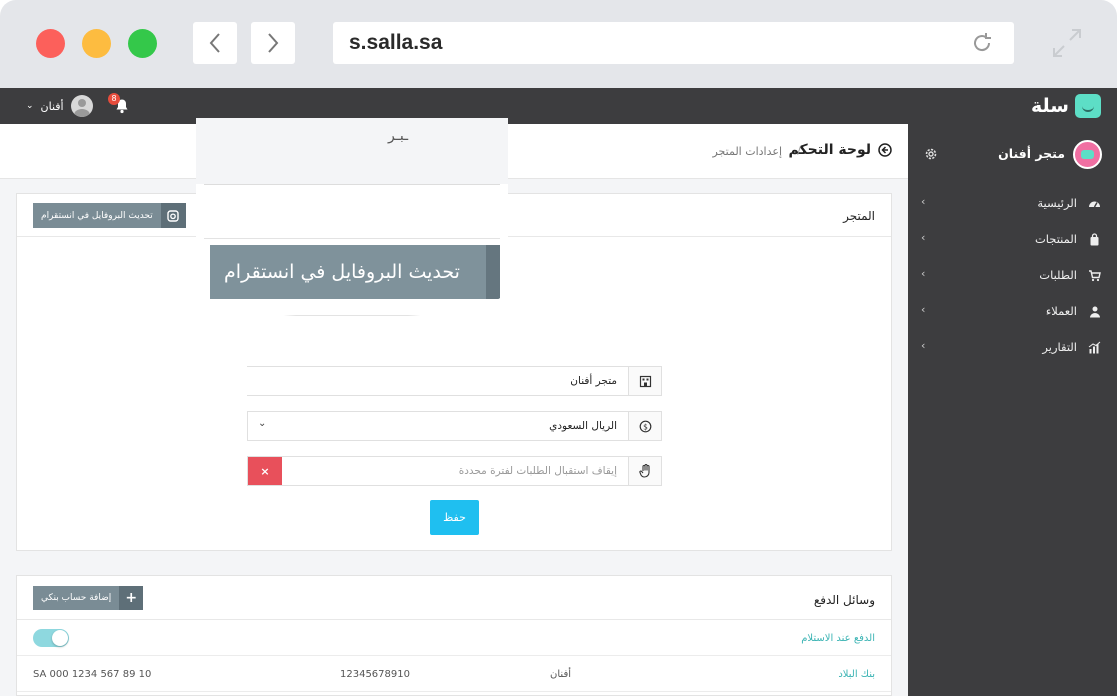 The height and width of the screenshot is (696, 1117). Describe the element at coordinates (454, 426) in the screenshot. I see `currency-select: ⌄ الريال السعودي $` at that location.